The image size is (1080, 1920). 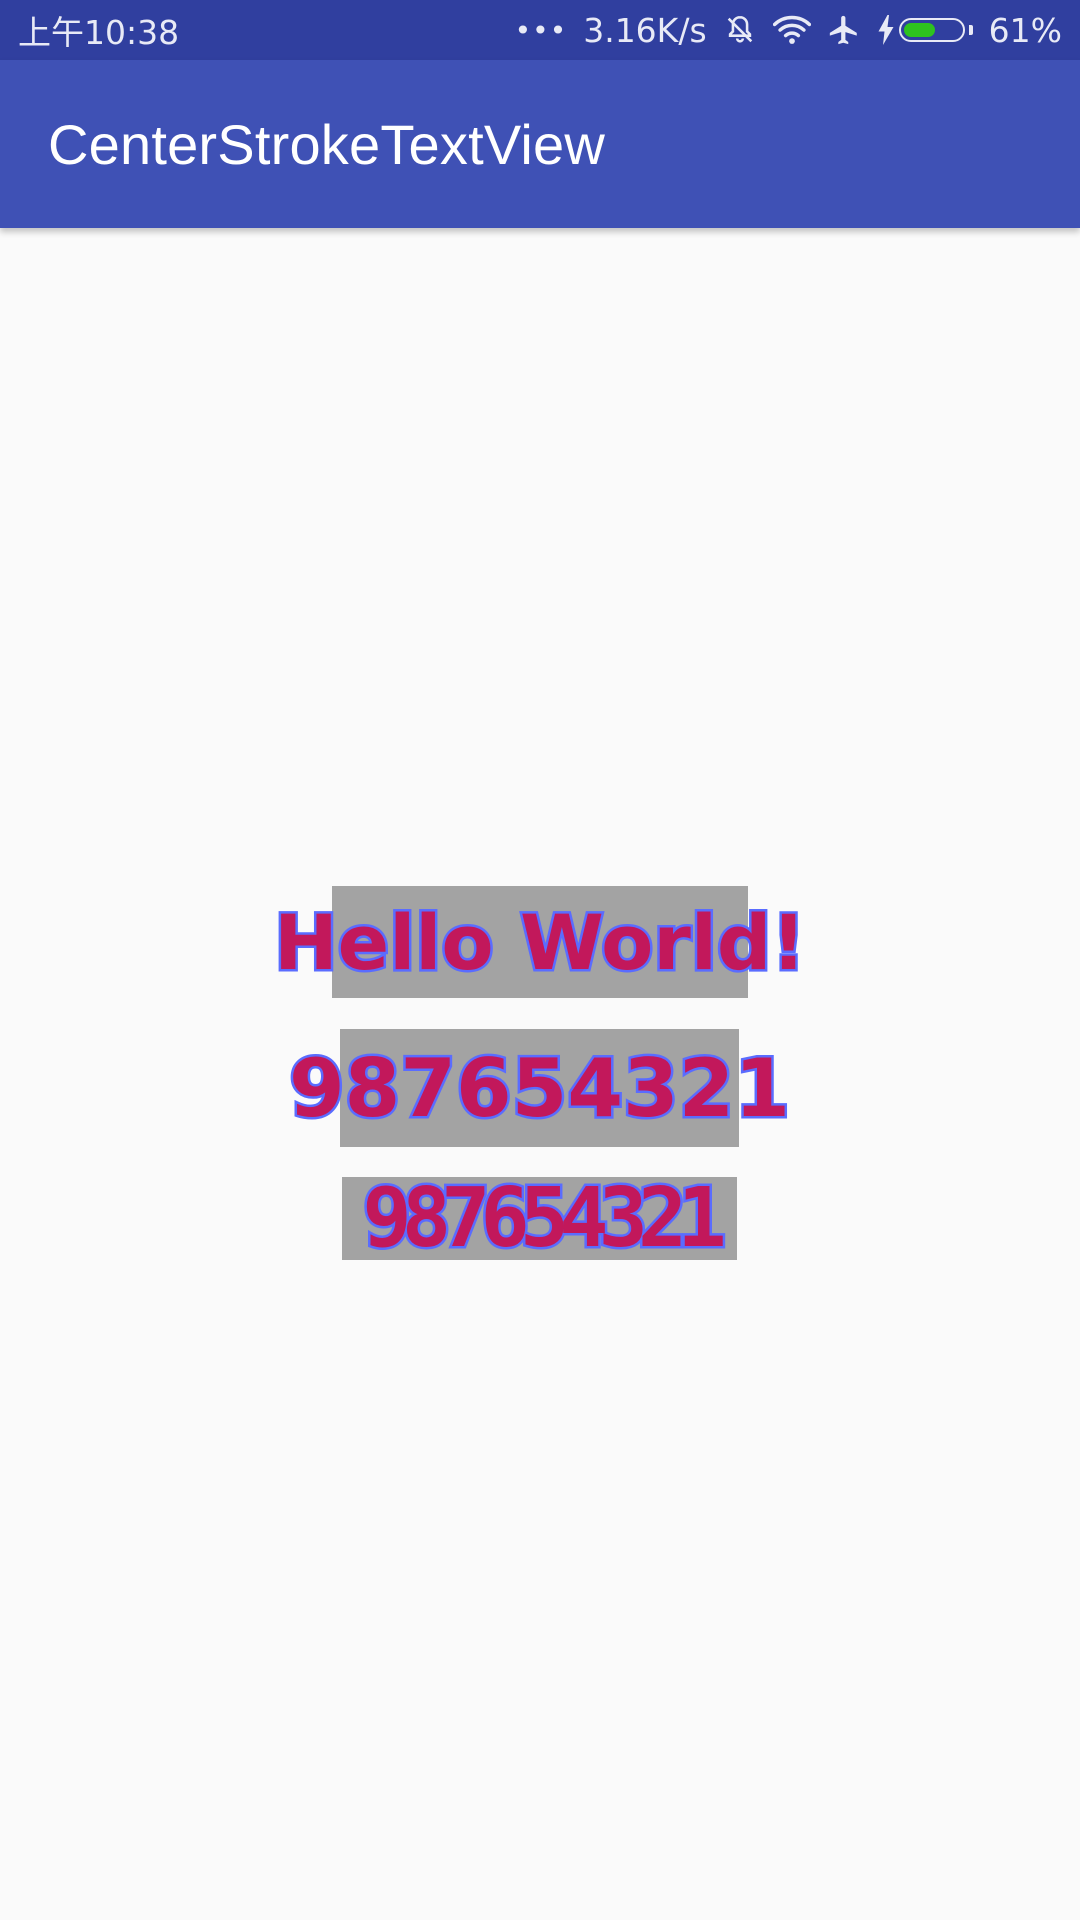 I want to click on mute-vibrate-icon, so click(x=740, y=30).